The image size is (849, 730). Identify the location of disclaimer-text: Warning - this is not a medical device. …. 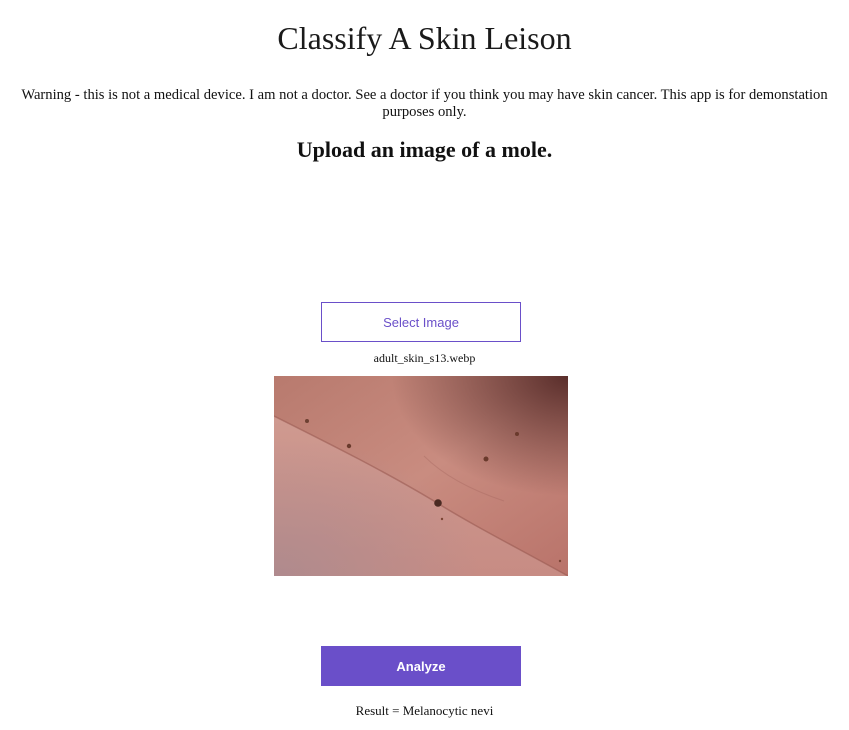
(424, 103).